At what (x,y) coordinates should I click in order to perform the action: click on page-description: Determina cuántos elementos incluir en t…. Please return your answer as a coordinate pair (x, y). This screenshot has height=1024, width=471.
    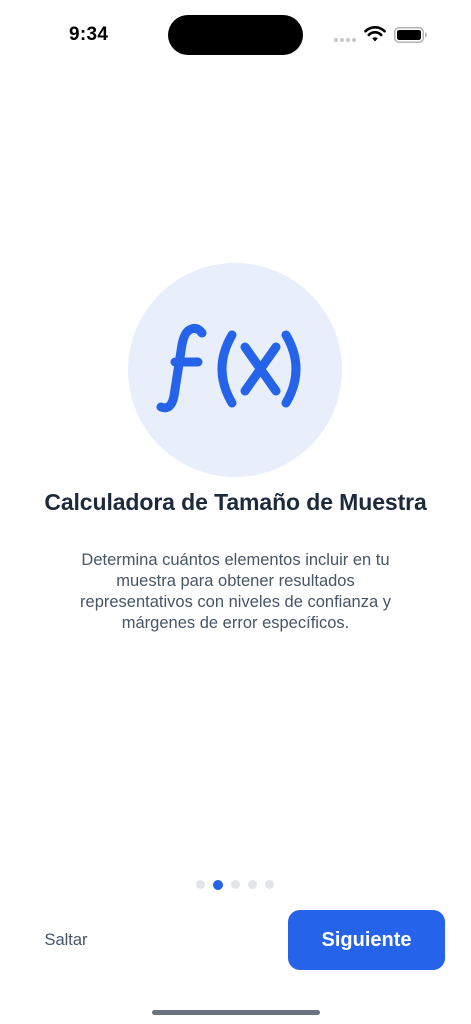
    Looking at the image, I should click on (235, 591).